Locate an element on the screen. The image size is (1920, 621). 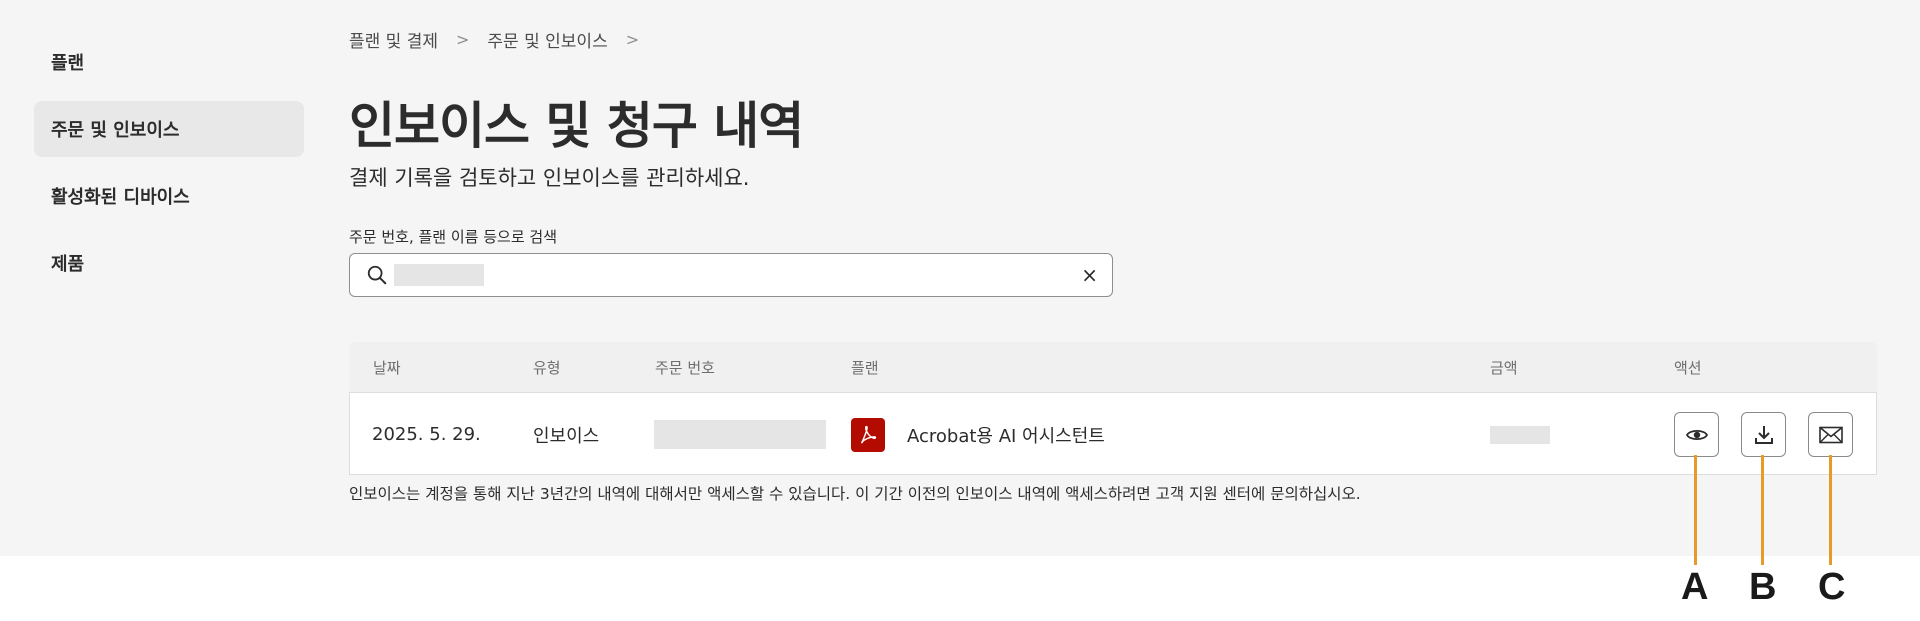
cell-plan: Acrobat용 AI 어시스턴트 is located at coordinates (978, 434).